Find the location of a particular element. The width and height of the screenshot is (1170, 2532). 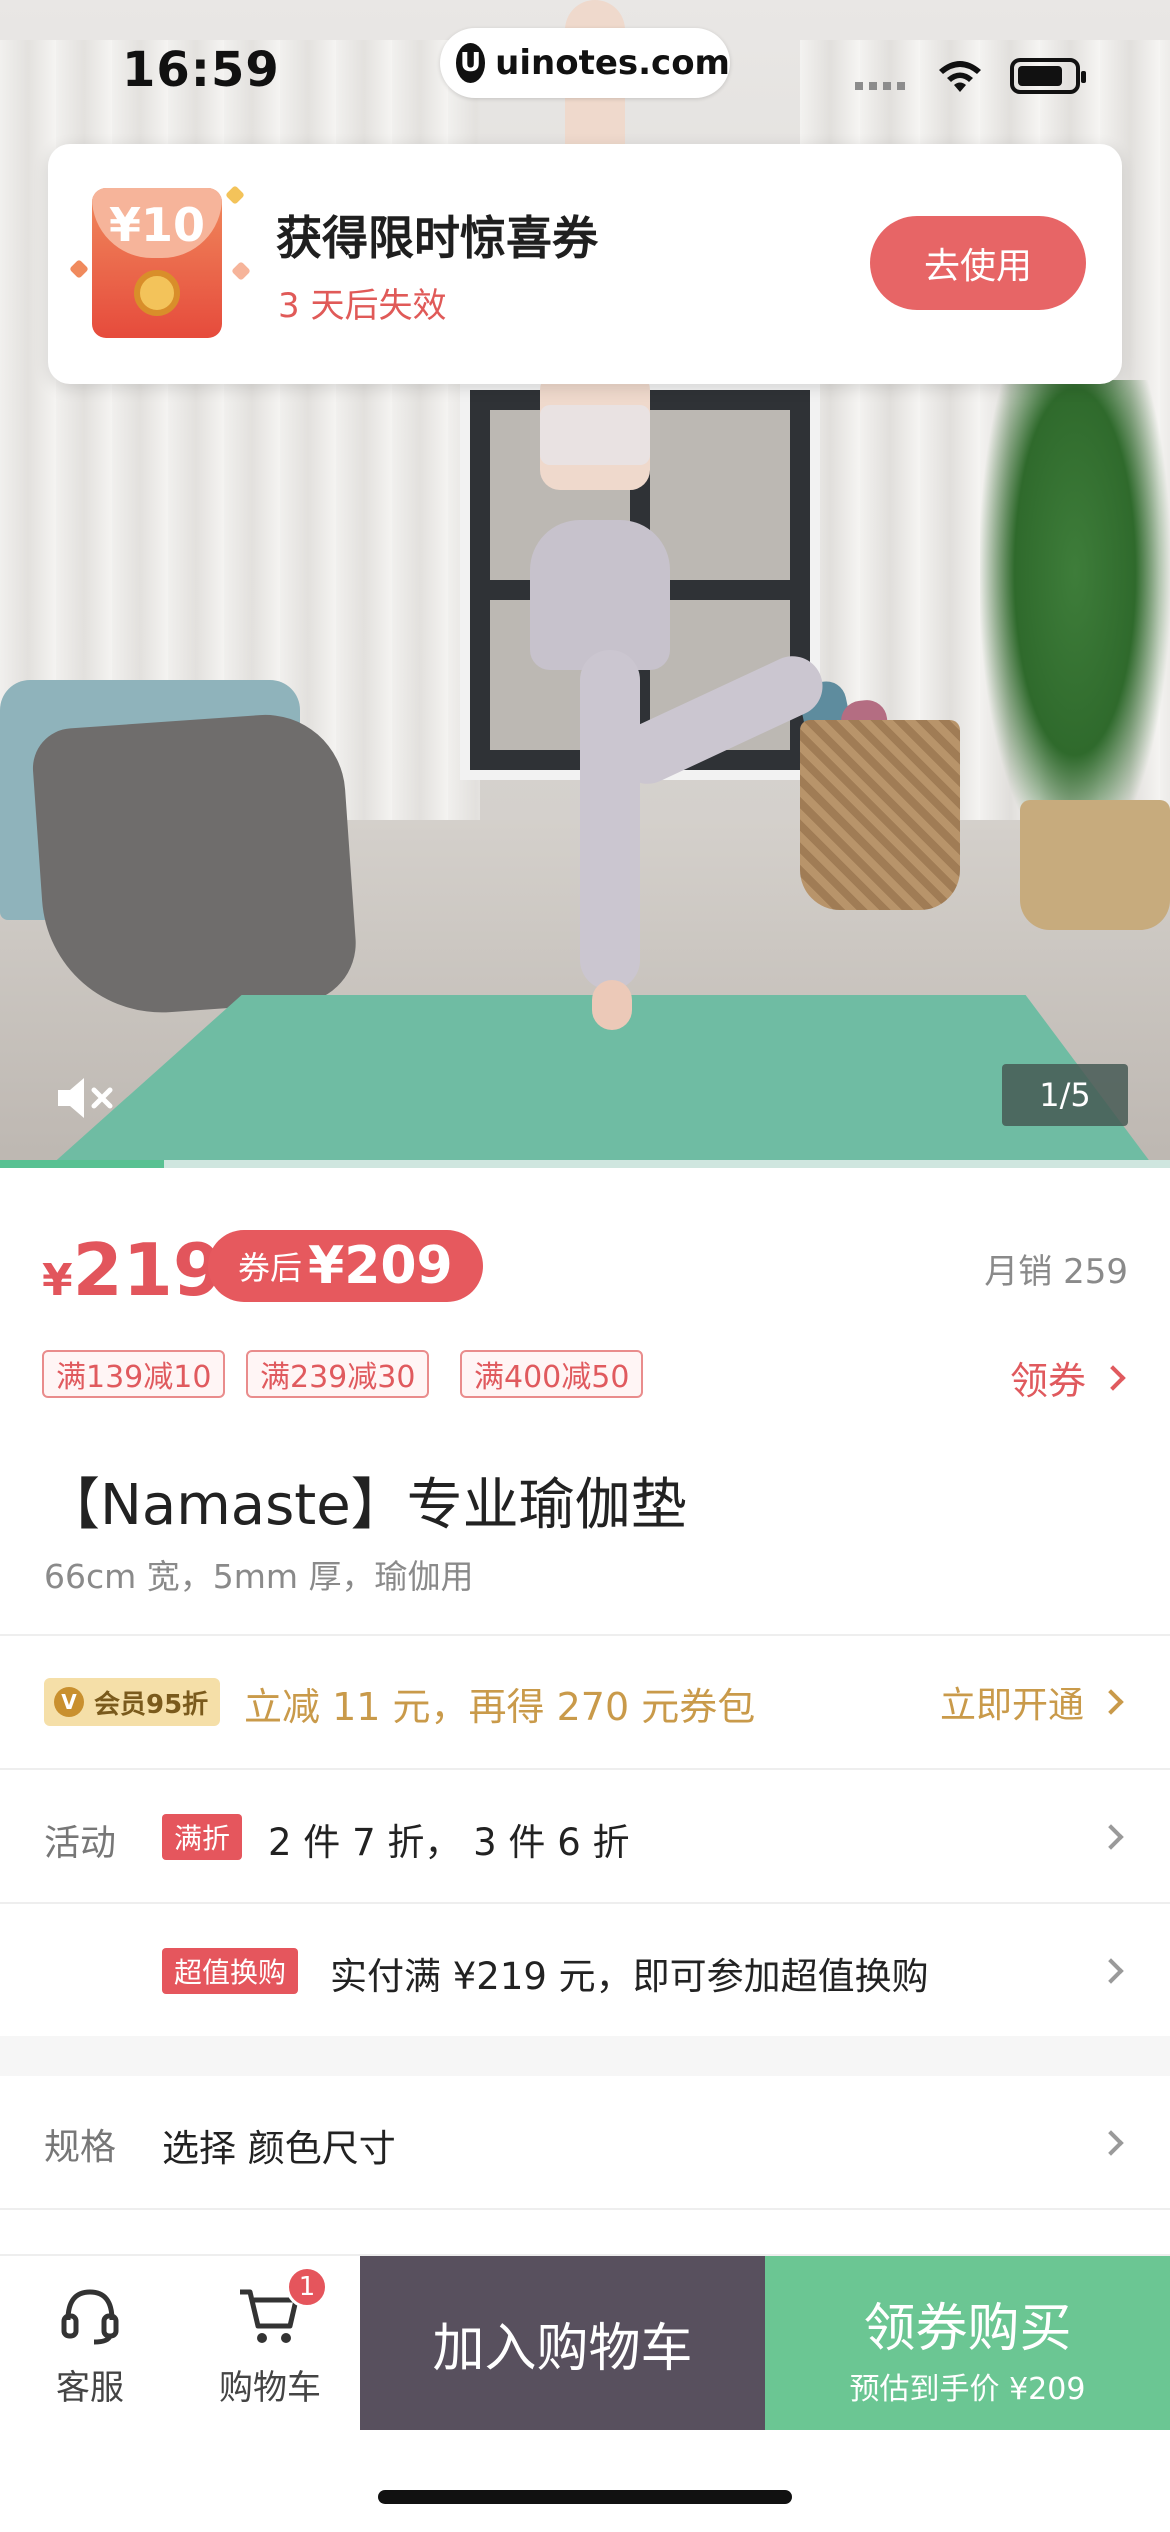

spec-text: 选择 颜色尺寸 is located at coordinates (279, 2148).